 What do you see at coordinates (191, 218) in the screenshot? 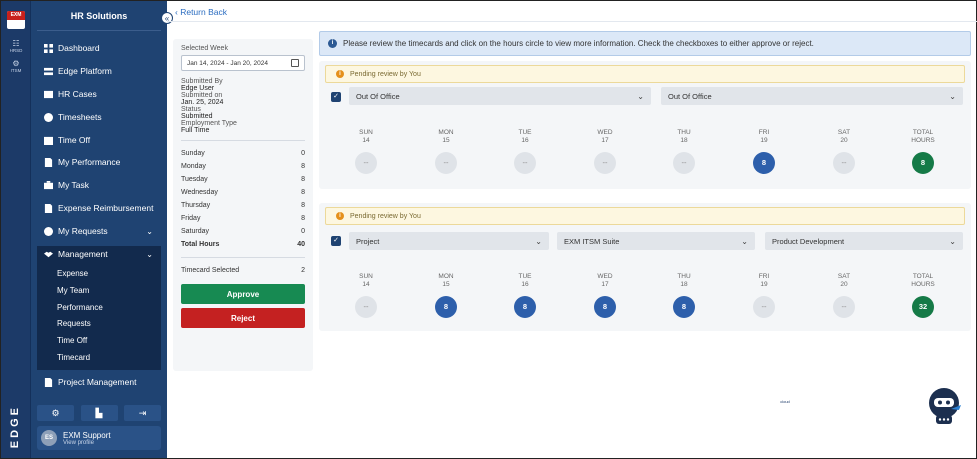
I see `day-name: Friday` at bounding box center [191, 218].